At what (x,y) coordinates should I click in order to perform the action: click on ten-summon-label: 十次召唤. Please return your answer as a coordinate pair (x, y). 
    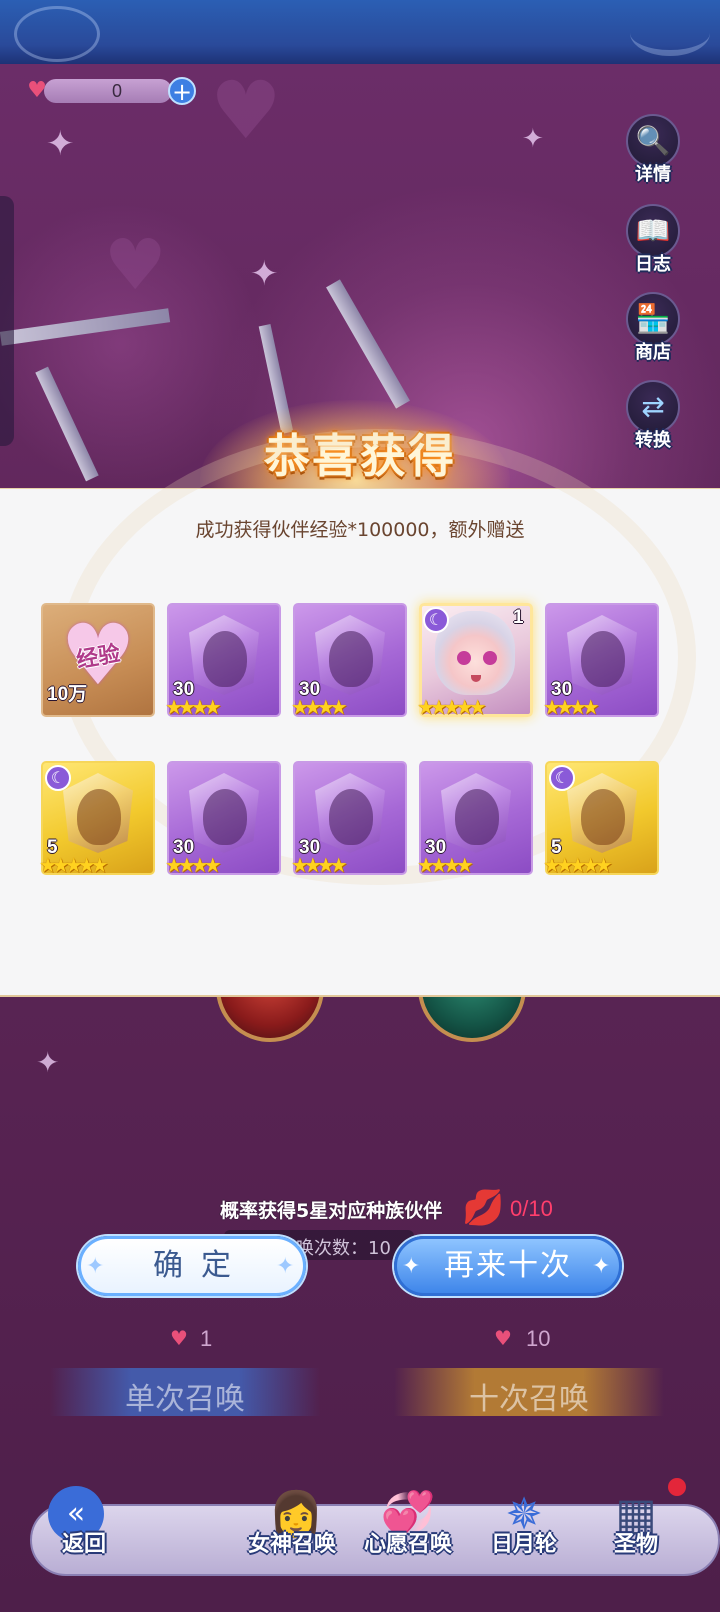
    Looking at the image, I should click on (529, 1399).